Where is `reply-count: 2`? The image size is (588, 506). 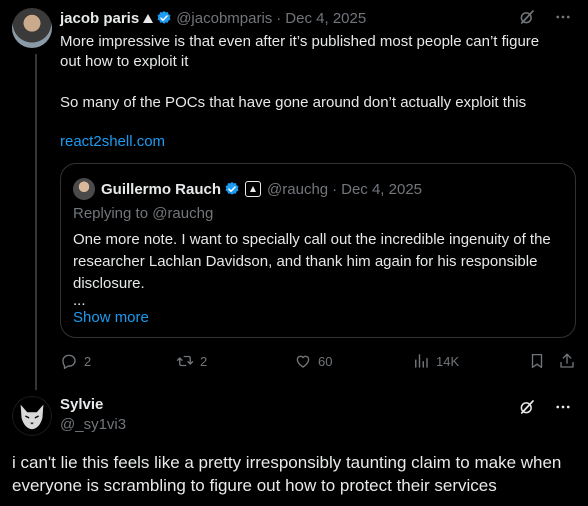 reply-count: 2 is located at coordinates (88, 361).